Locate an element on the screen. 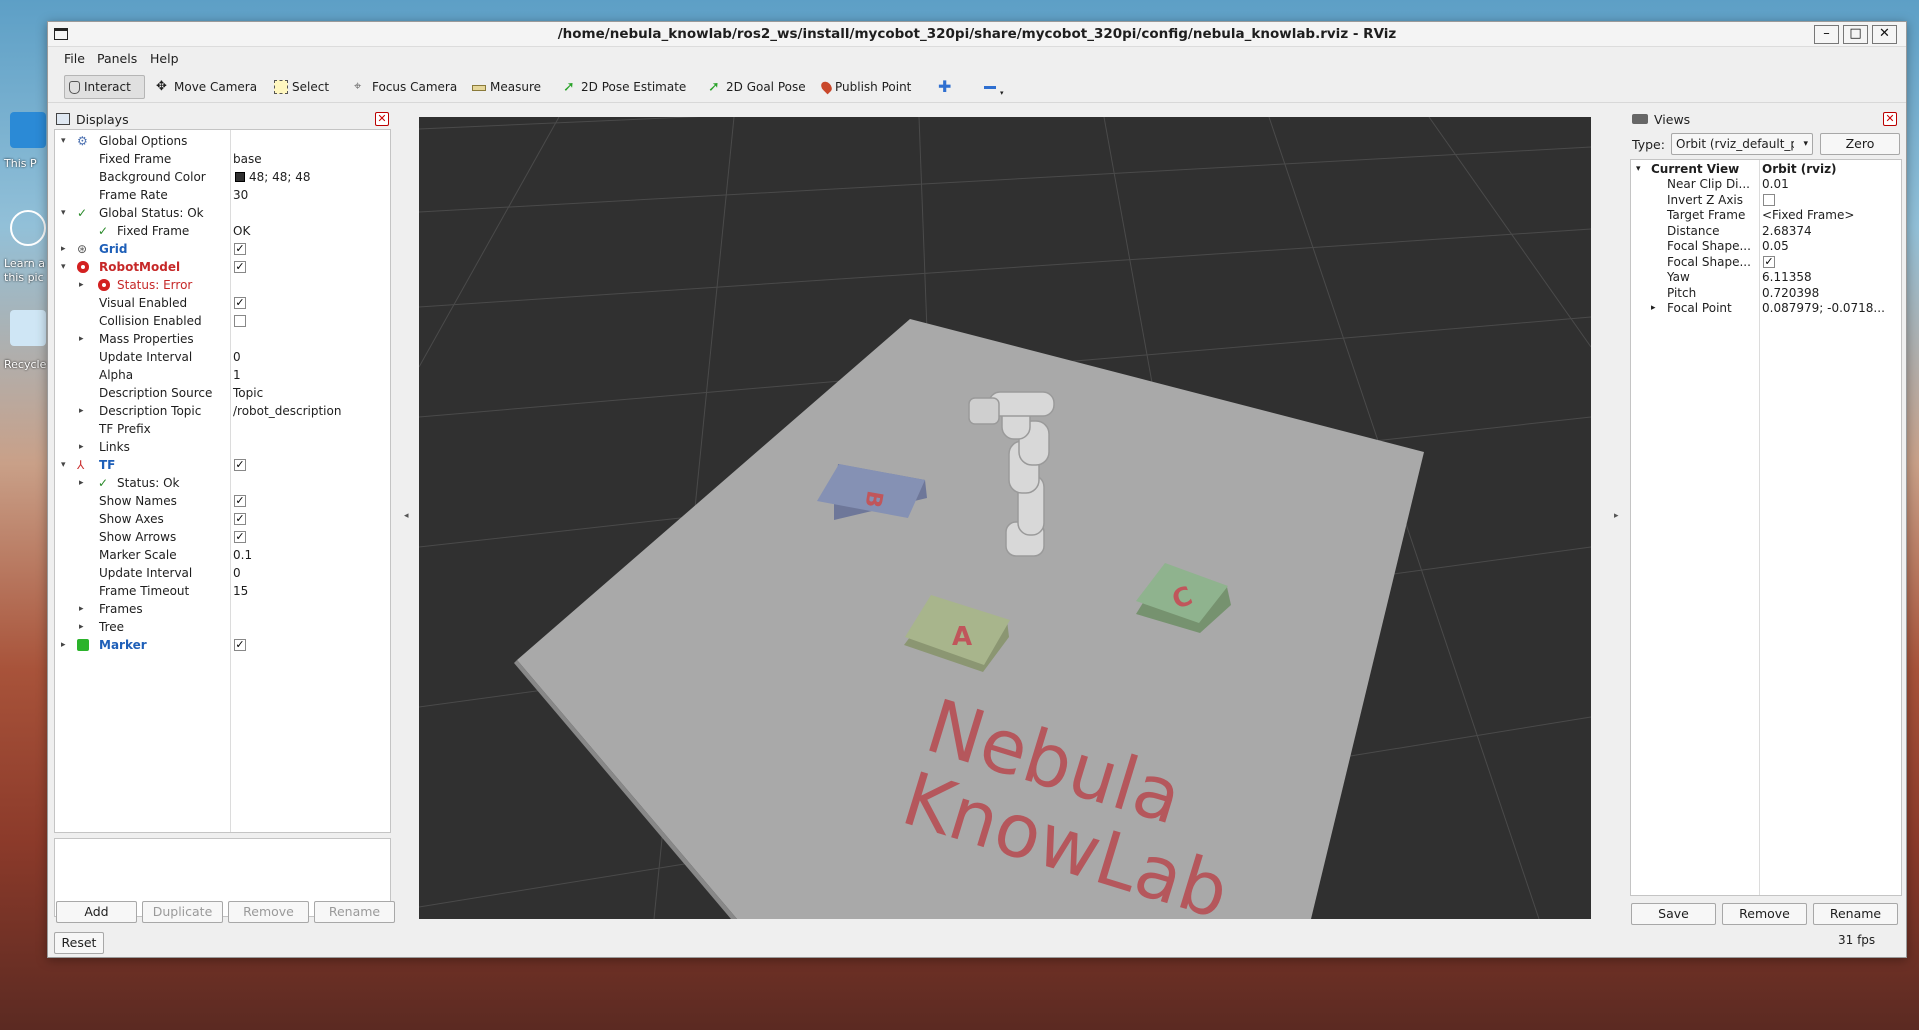 This screenshot has width=1919, height=1030. displays-close-button: ✕ is located at coordinates (382, 119).